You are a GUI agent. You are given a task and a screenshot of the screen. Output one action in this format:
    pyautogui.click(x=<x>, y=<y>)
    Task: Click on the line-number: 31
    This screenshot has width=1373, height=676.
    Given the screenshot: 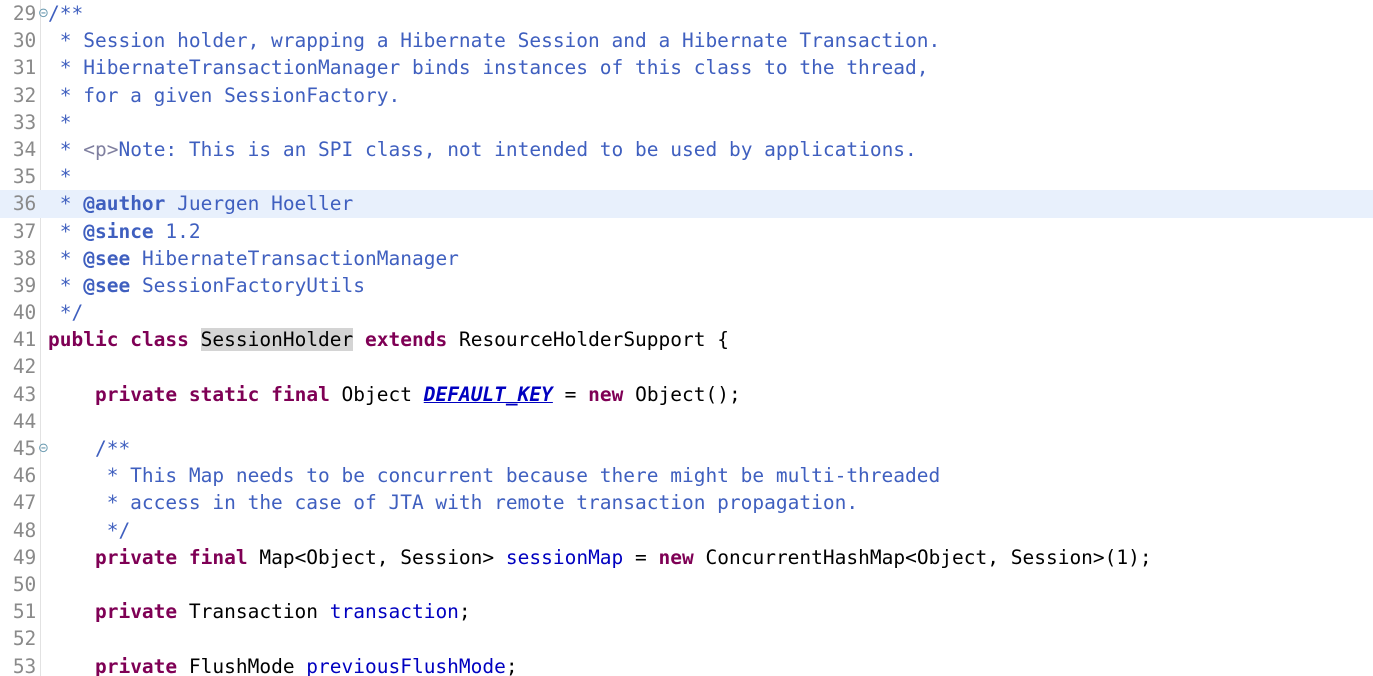 What is the action you would take?
    pyautogui.click(x=24, y=68)
    